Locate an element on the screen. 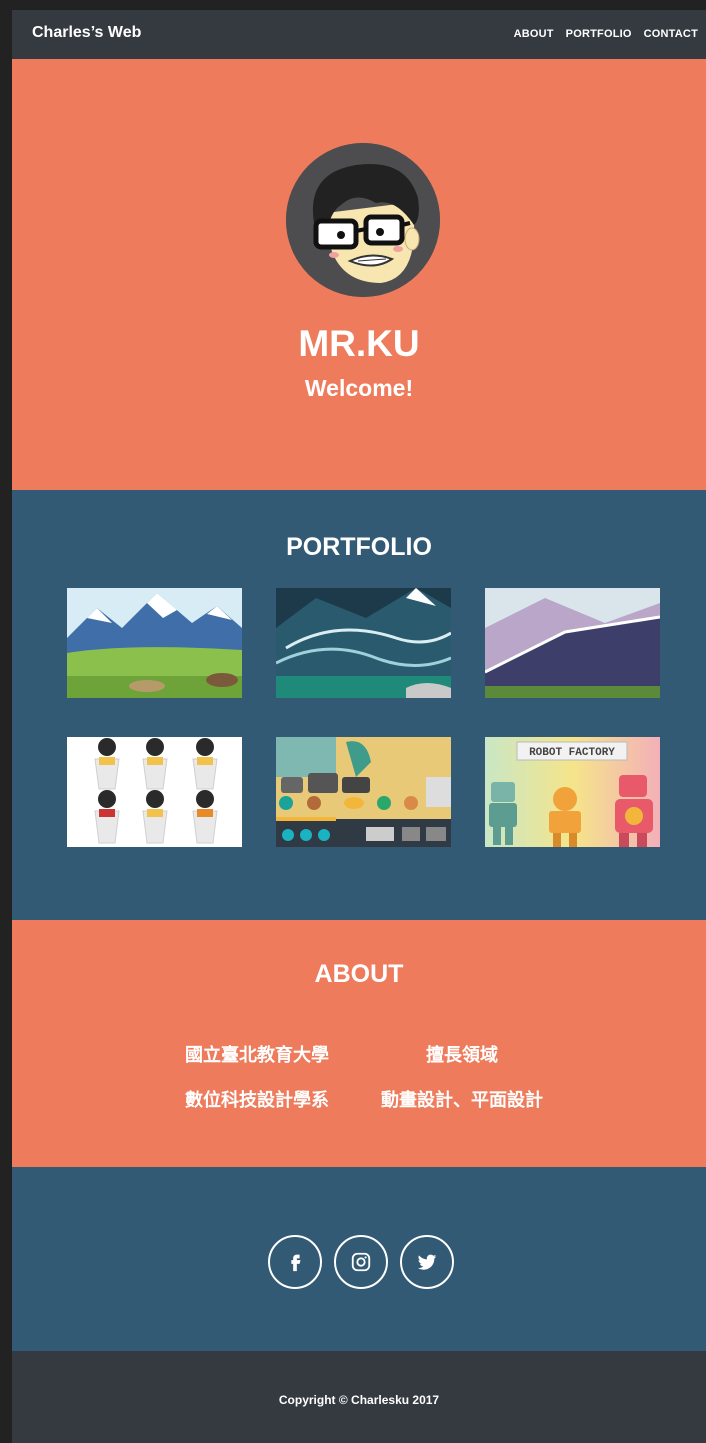 This screenshot has height=1443, width=706. about-school: 國立臺北教育大學 is located at coordinates (257, 1055).